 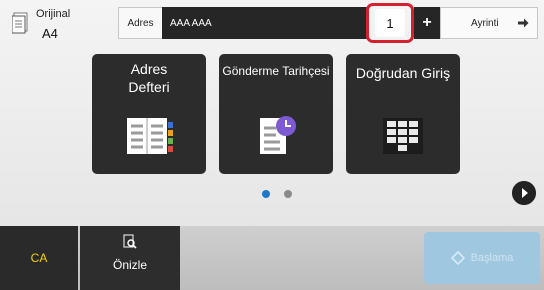 I want to click on document-icon, so click(x=20, y=23).